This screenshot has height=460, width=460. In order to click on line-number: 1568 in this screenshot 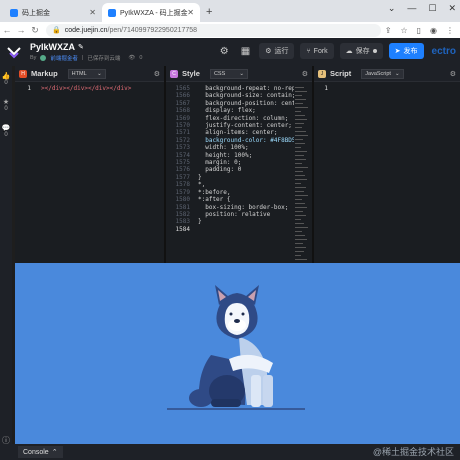, I will do `click(182, 111)`.